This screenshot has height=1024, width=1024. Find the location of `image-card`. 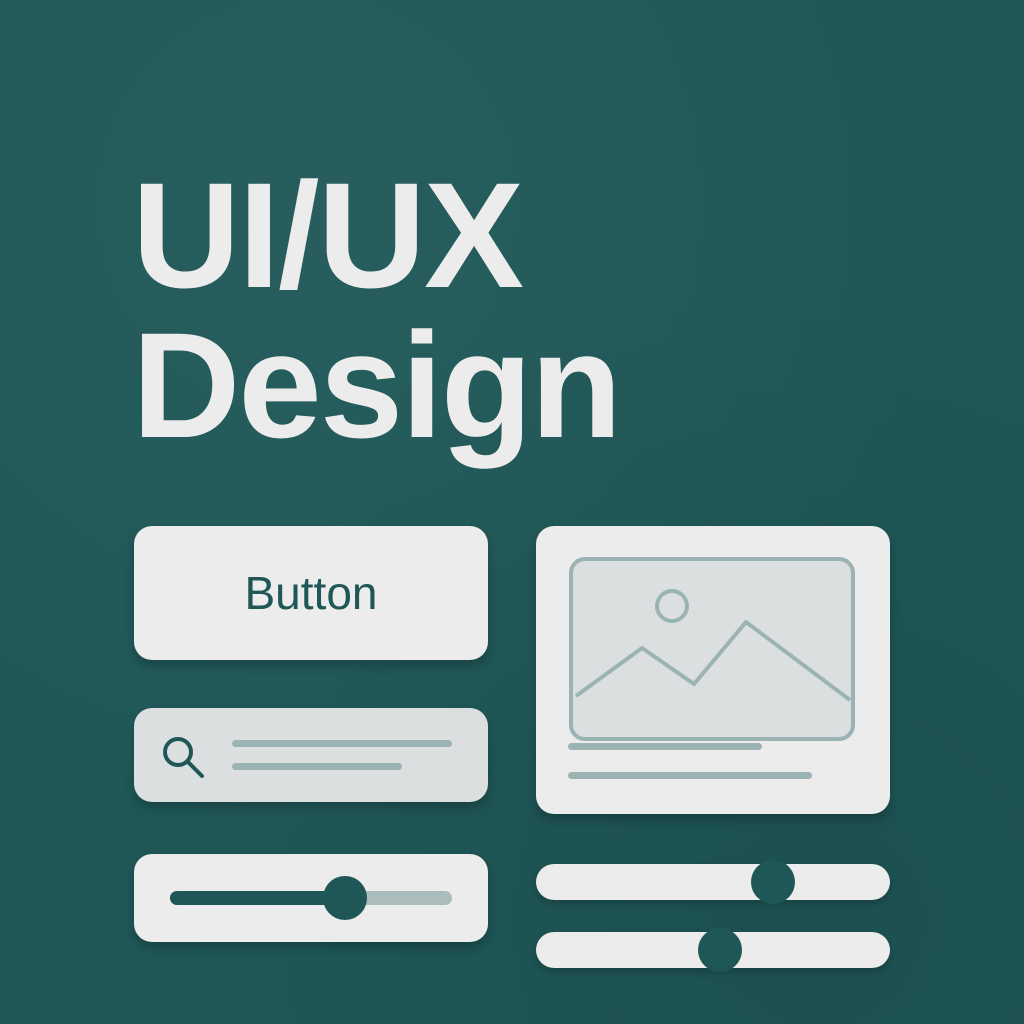

image-card is located at coordinates (713, 670).